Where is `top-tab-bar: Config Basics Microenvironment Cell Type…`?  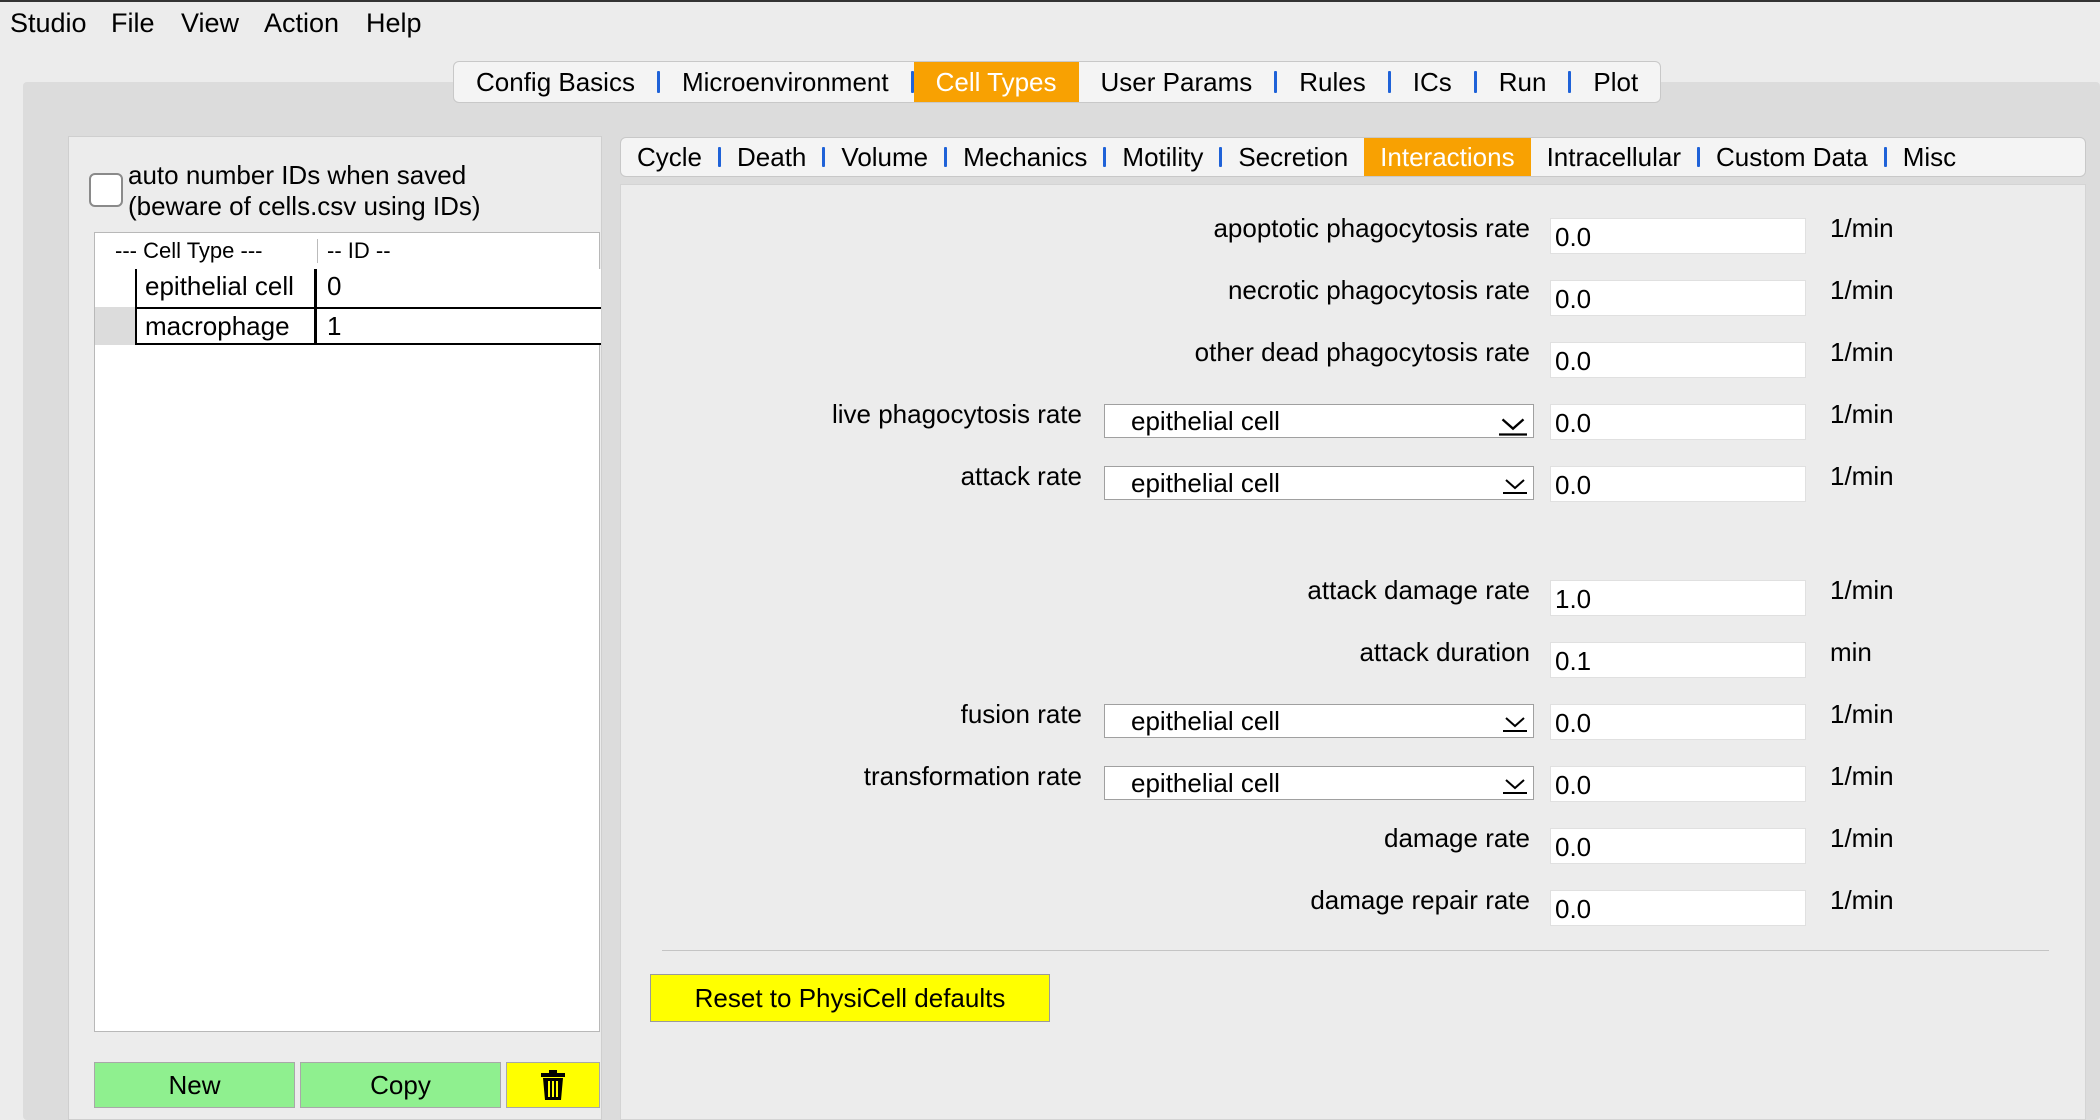 top-tab-bar: Config Basics Microenvironment Cell Type… is located at coordinates (1057, 82).